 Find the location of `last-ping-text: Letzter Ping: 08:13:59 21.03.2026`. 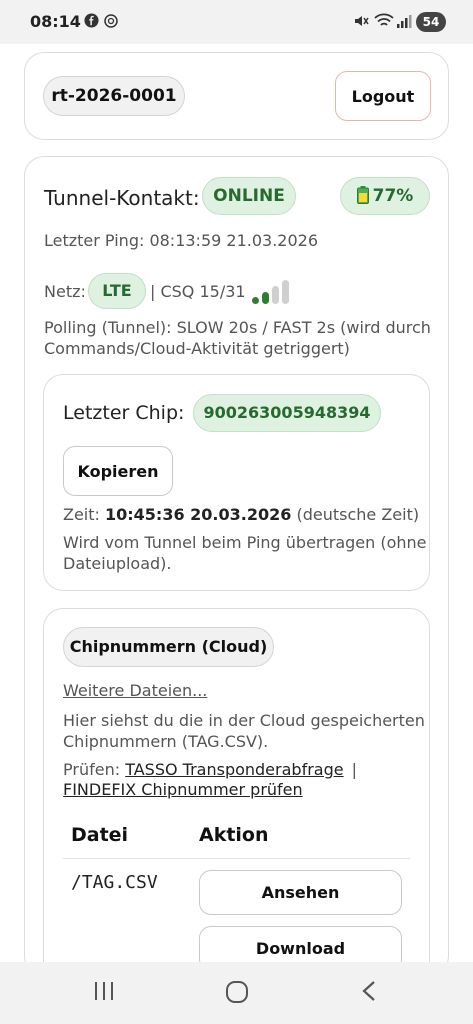

last-ping-text: Letzter Ping: 08:13:59 21.03.2026 is located at coordinates (181, 240).